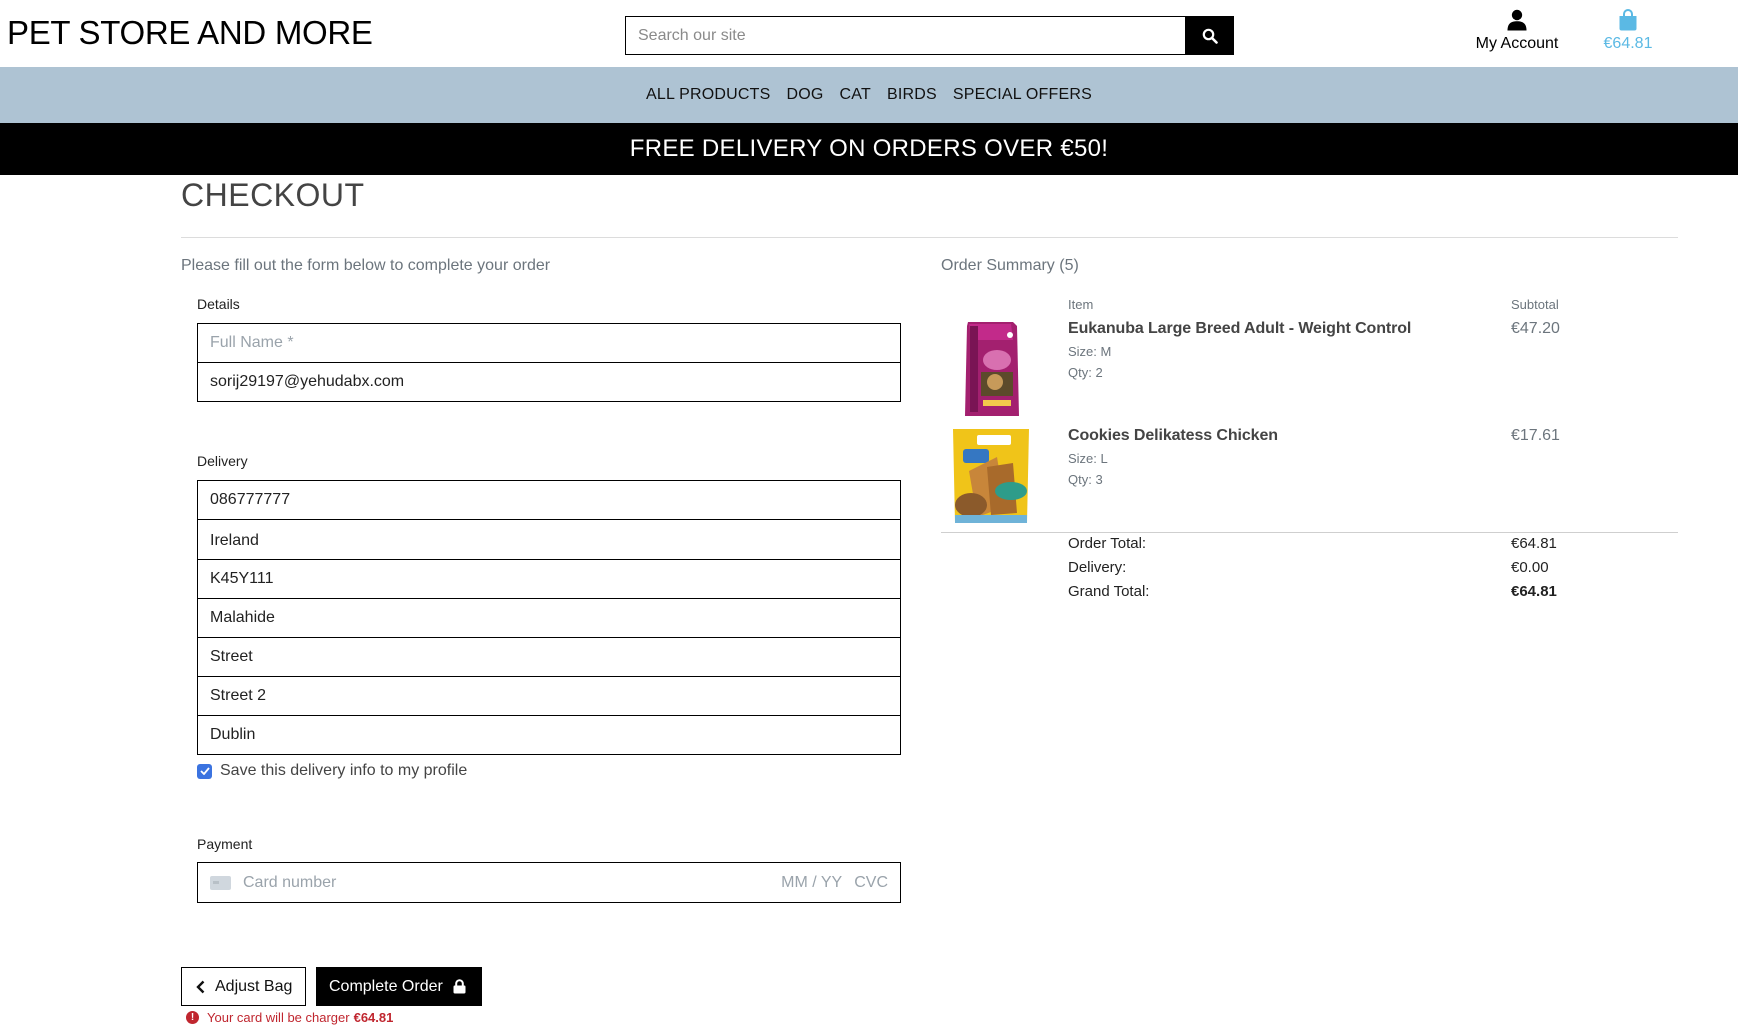 The height and width of the screenshot is (1031, 1738). Describe the element at coordinates (1309, 532) in the screenshot. I see `summary-divider` at that location.